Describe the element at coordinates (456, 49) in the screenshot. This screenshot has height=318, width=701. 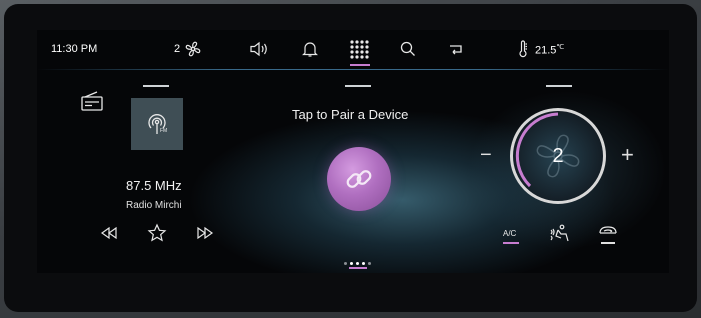
I see `return-icon` at that location.